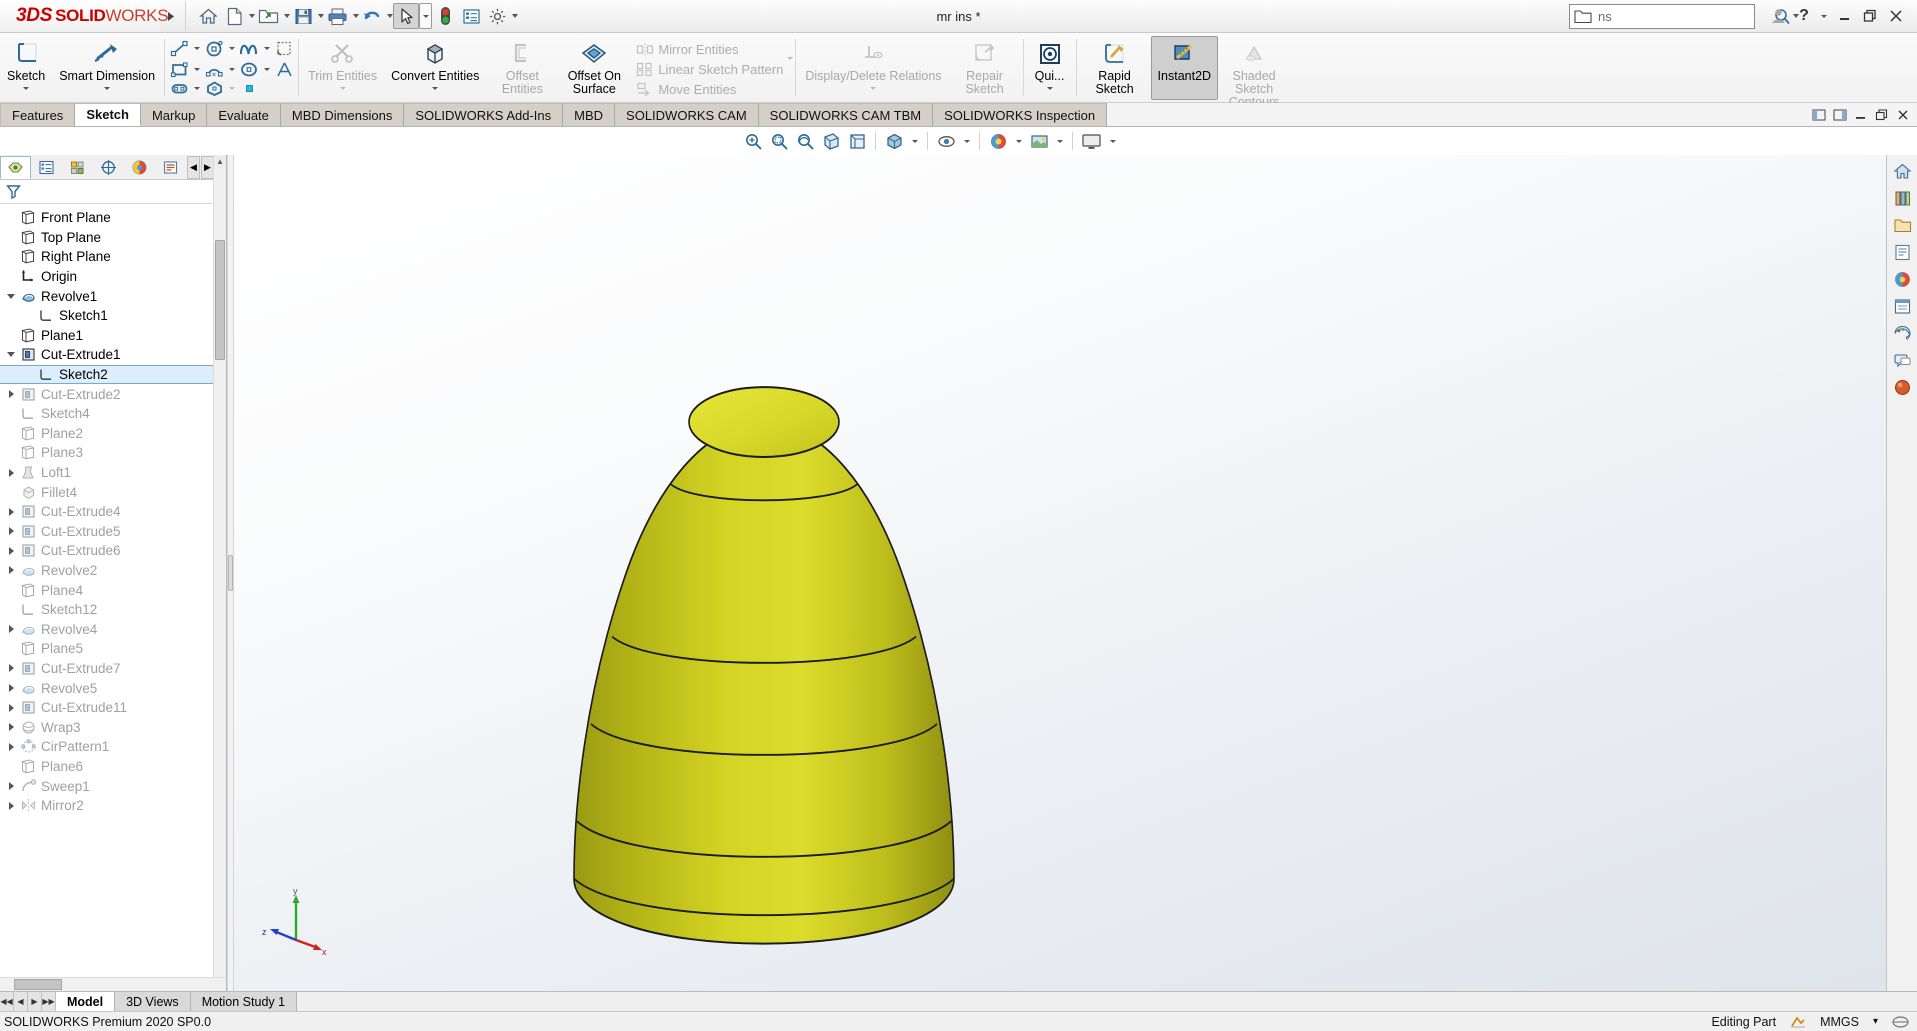 Image resolution: width=1917 pixels, height=1031 pixels. Describe the element at coordinates (113, 984) in the screenshot. I see `tree-horizontal-scrollbar` at that location.